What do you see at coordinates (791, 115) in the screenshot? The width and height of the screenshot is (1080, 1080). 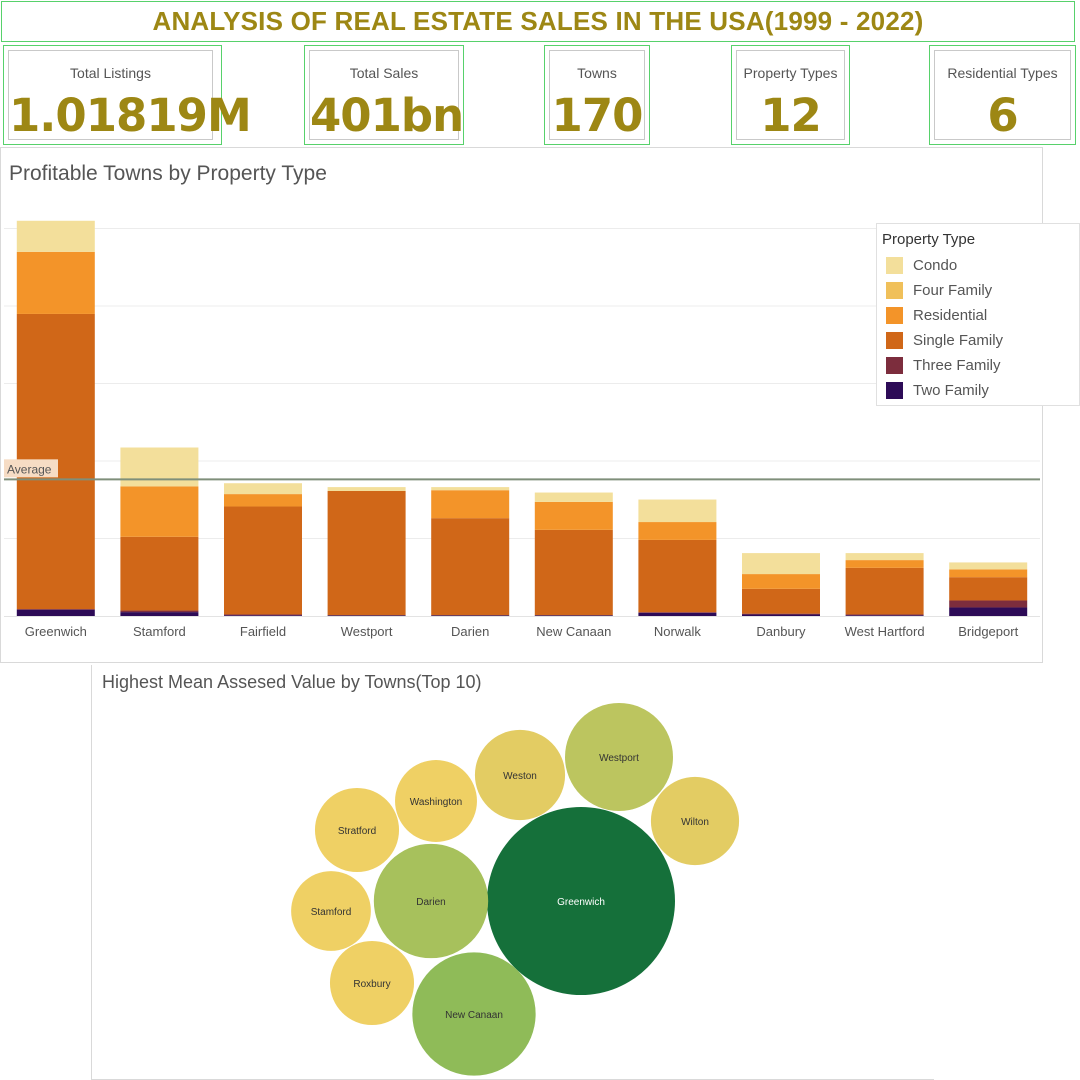 I see `kpi-value: 12` at bounding box center [791, 115].